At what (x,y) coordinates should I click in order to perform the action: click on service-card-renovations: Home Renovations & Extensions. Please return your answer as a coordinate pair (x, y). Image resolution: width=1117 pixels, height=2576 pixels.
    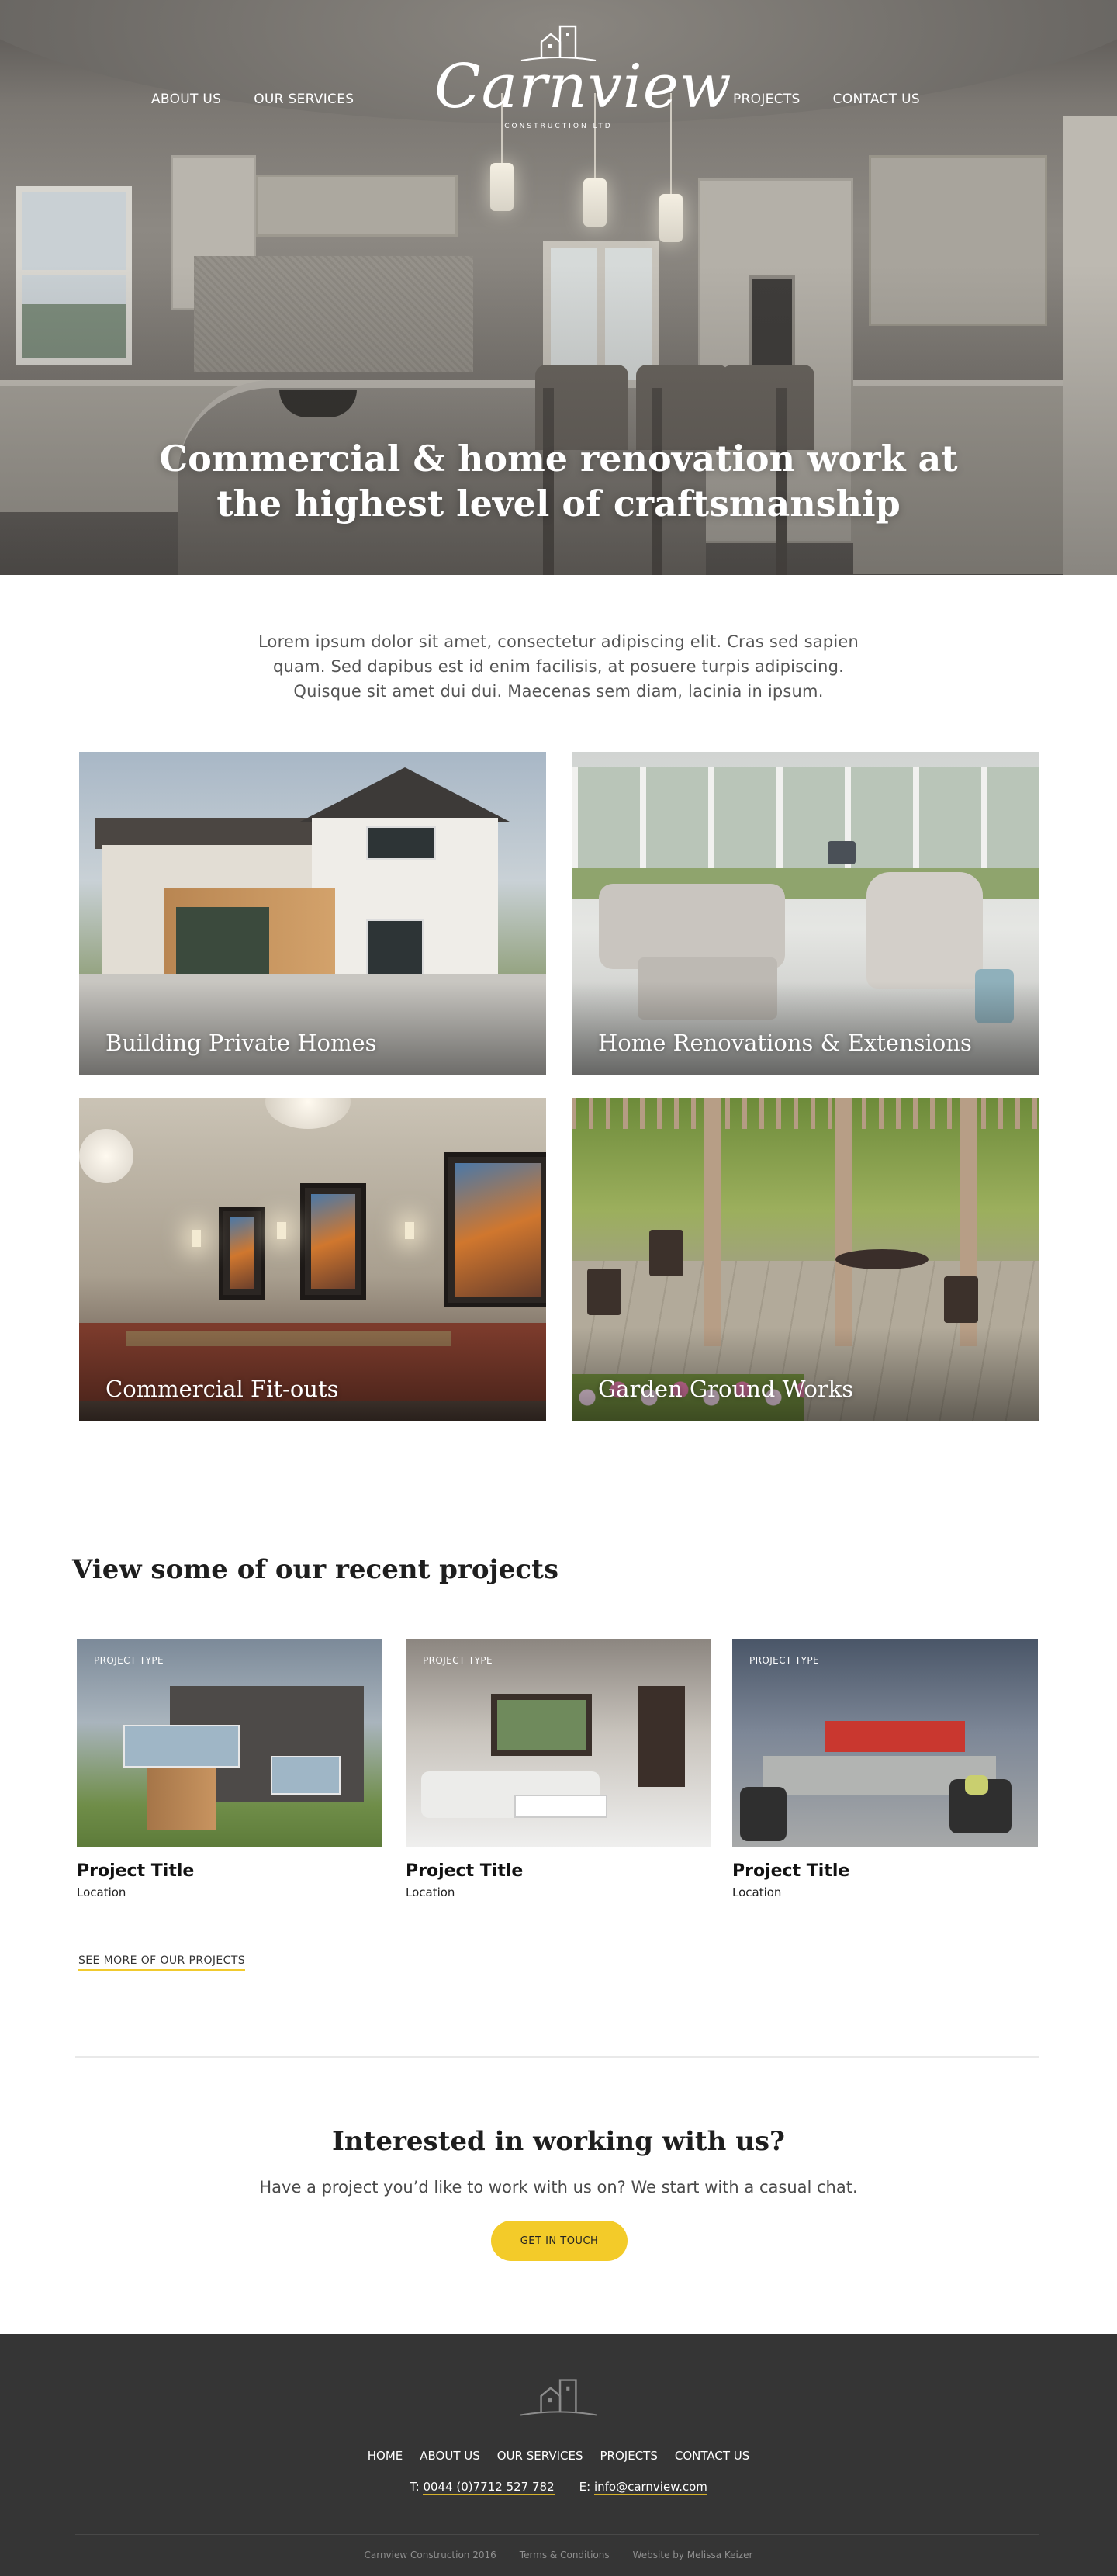
    Looking at the image, I should click on (806, 913).